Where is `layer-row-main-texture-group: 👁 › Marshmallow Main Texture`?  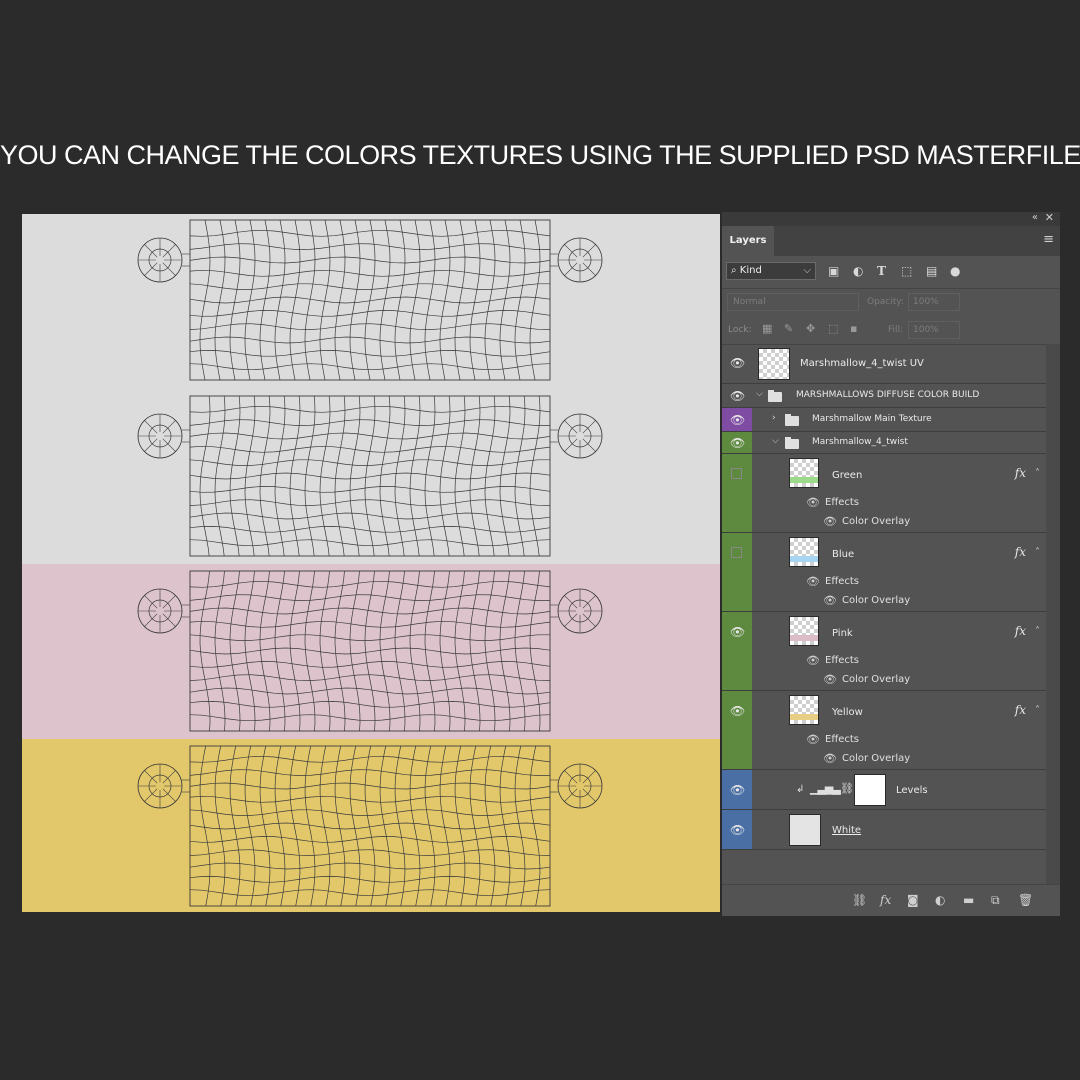 layer-row-main-texture-group: 👁 › Marshmallow Main Texture is located at coordinates (884, 420).